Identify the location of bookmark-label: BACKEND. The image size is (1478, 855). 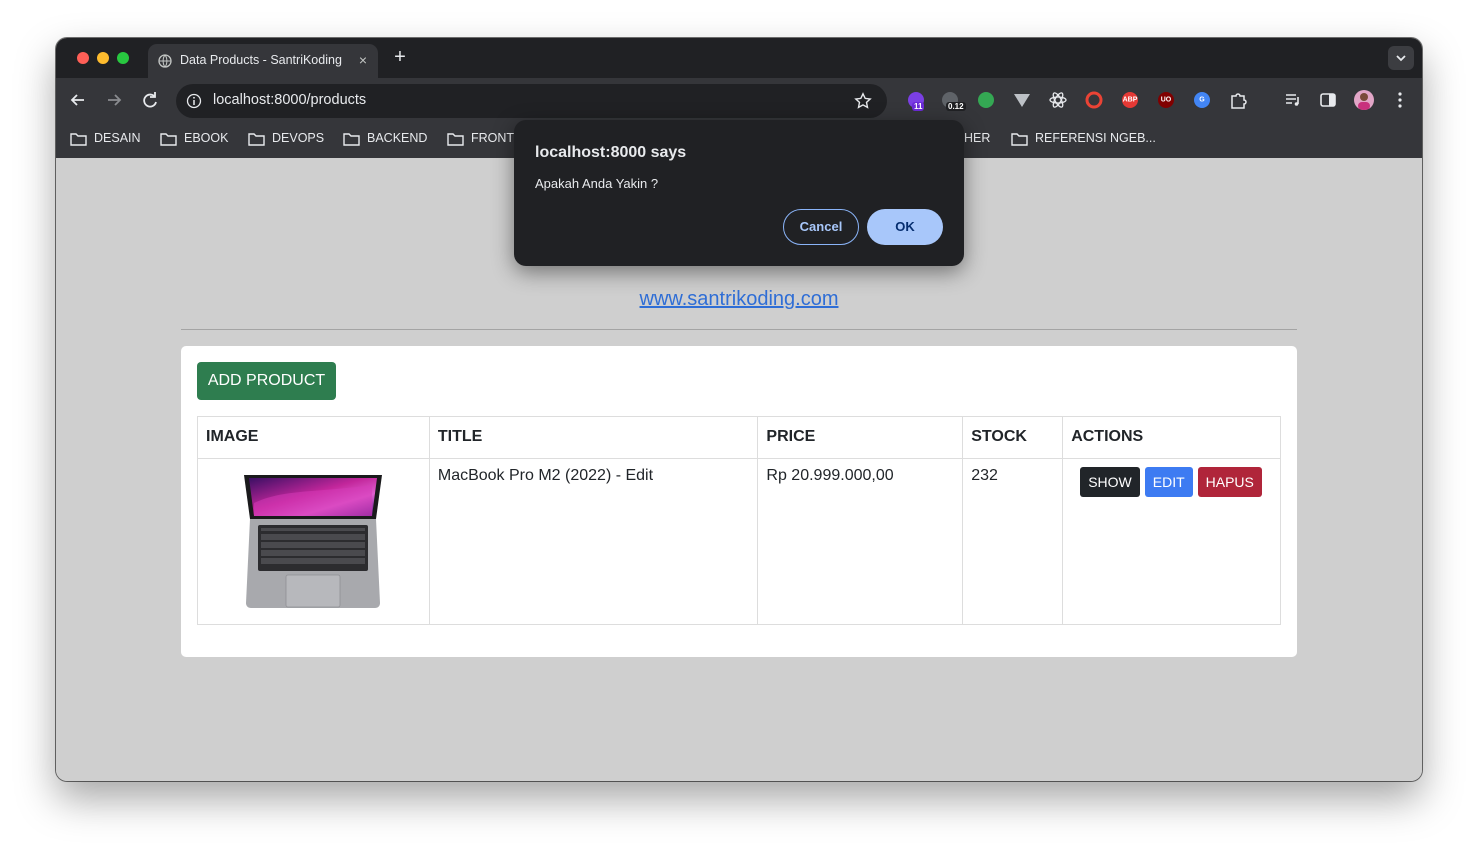
(397, 138).